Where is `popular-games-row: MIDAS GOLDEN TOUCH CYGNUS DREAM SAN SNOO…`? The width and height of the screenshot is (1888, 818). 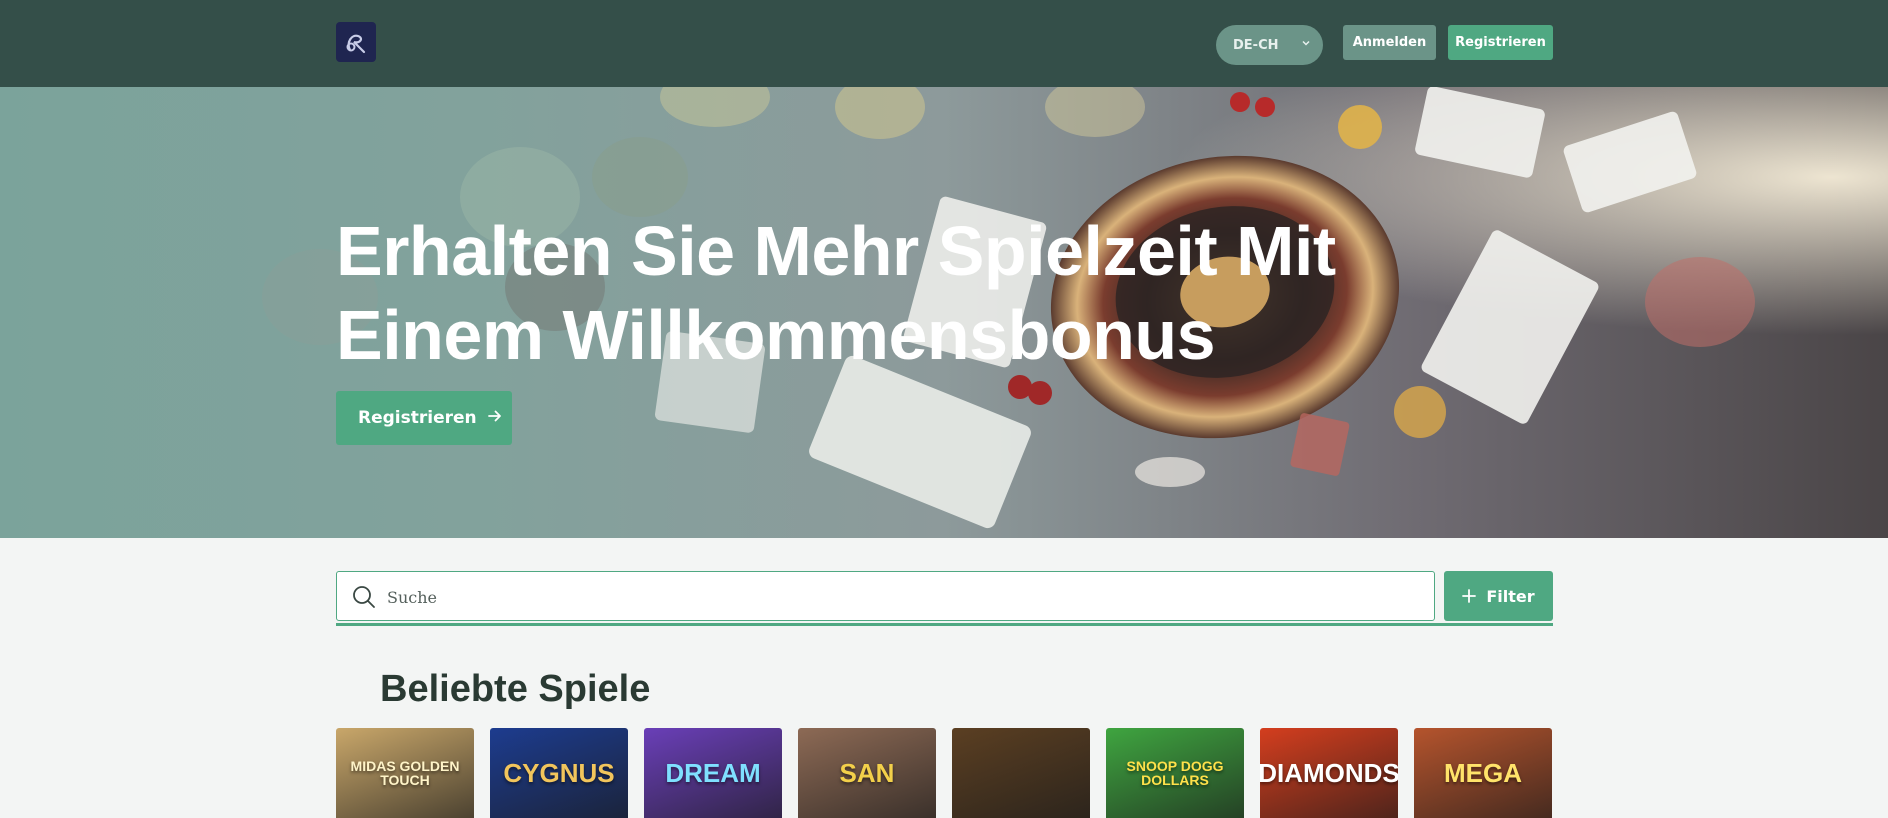 popular-games-row: MIDAS GOLDEN TOUCH CYGNUS DREAM SAN SNOO… is located at coordinates (944, 773).